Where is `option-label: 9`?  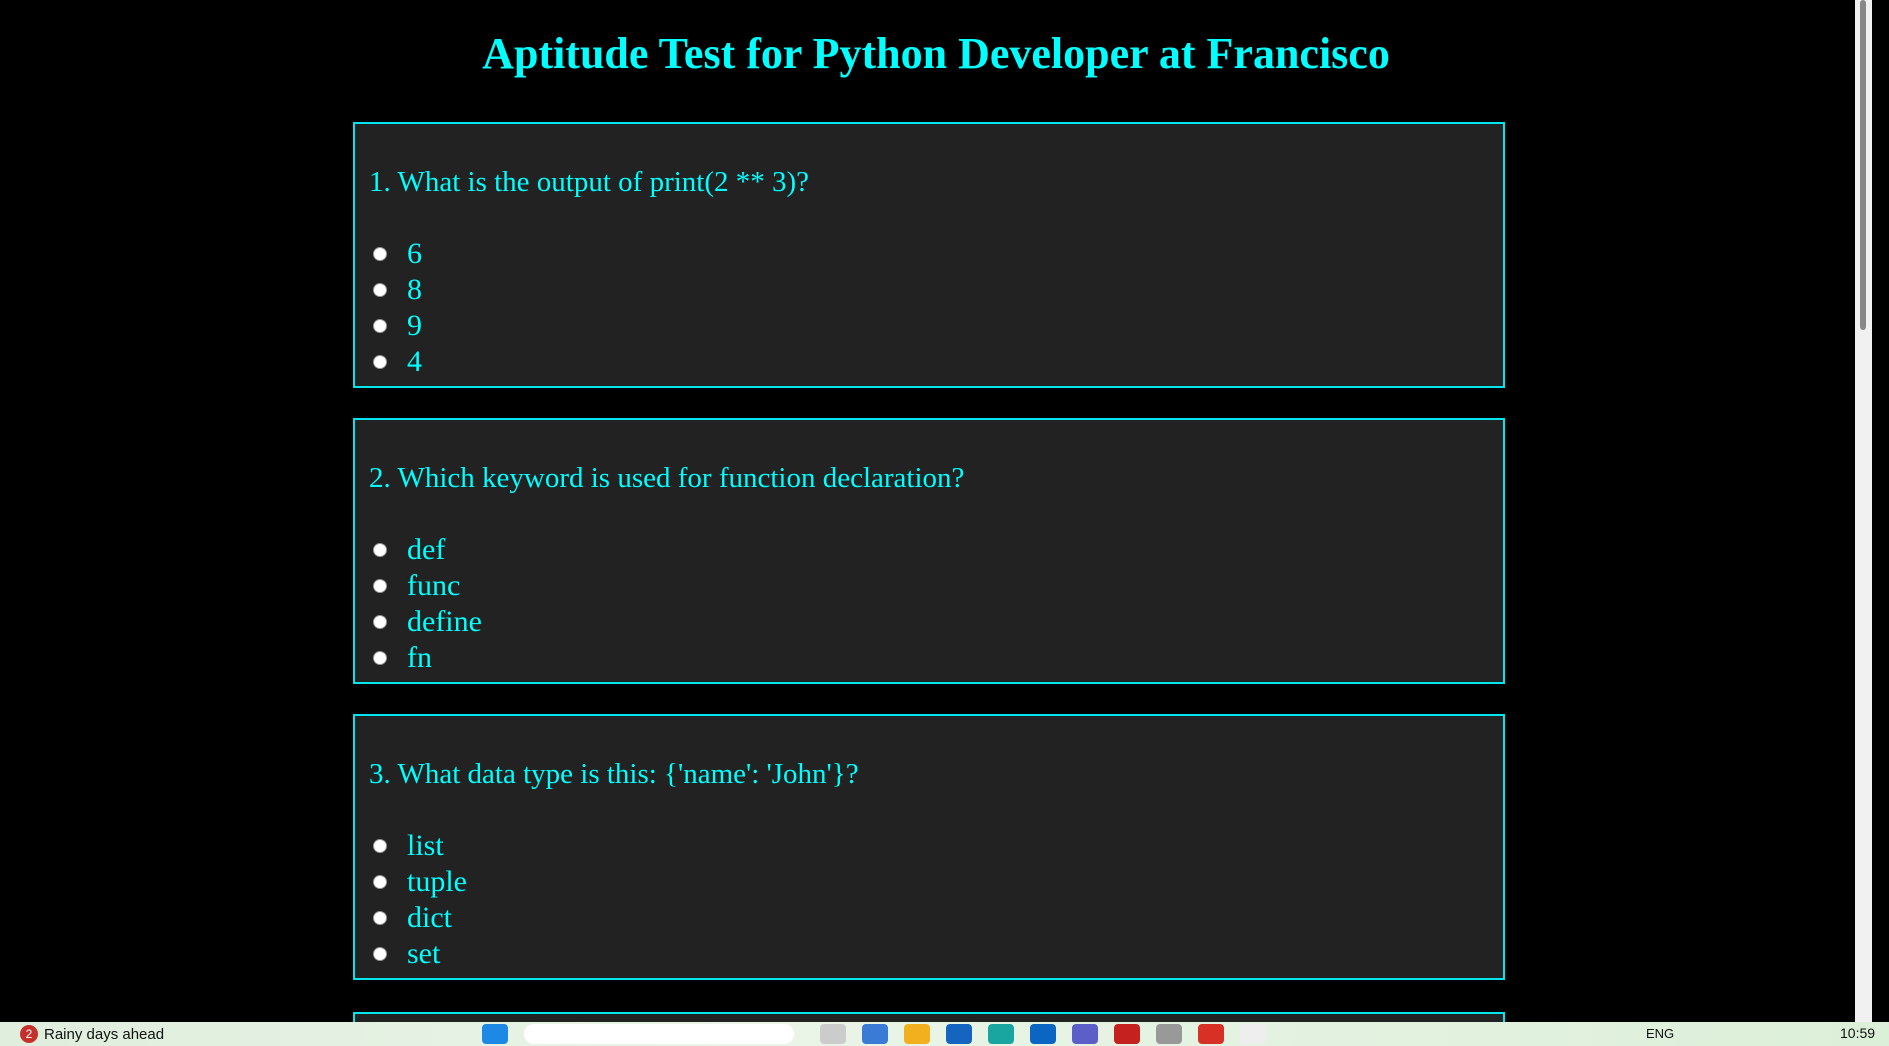 option-label: 9 is located at coordinates (414, 325).